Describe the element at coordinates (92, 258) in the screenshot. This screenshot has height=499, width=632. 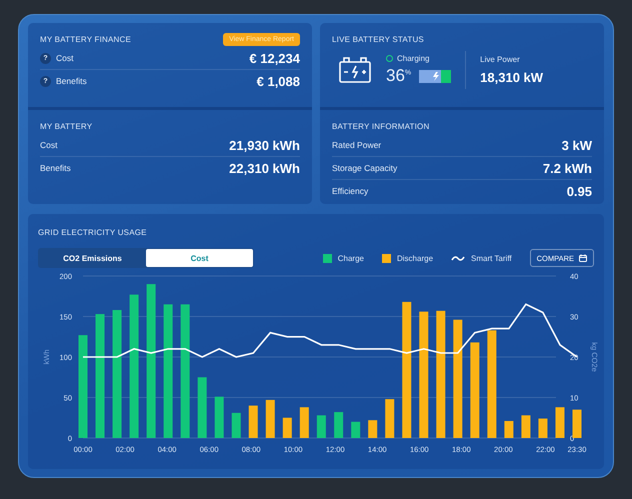
I see `toggle-tab: CO2 Emissions` at that location.